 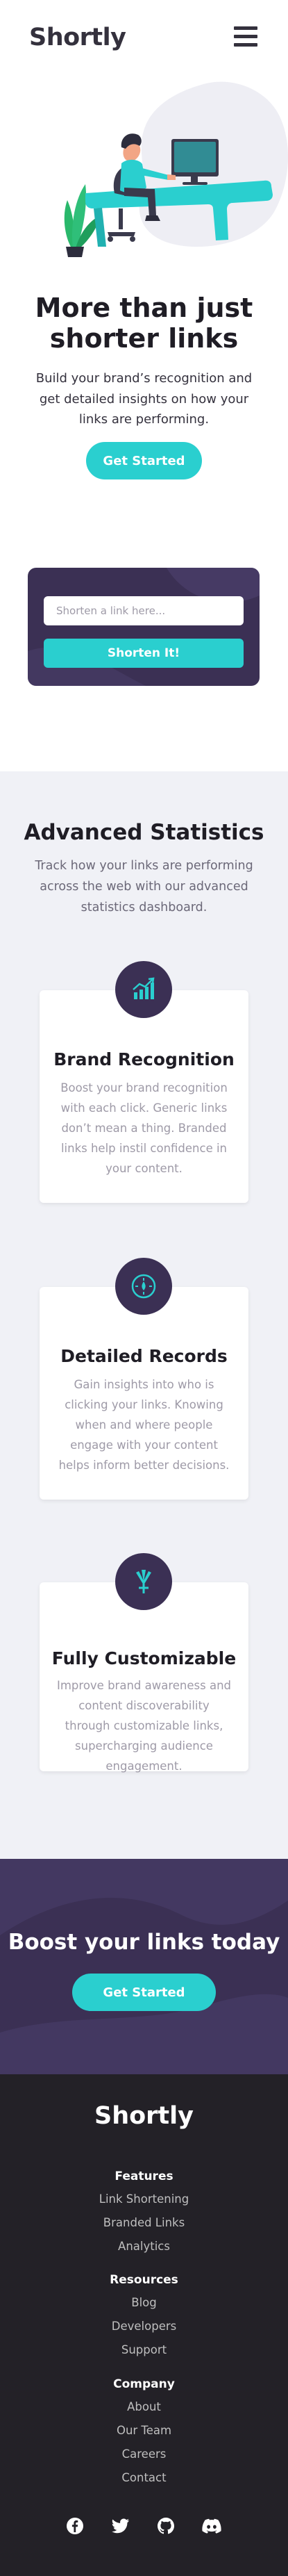 I want to click on boost-section: Boost your links today Get Started, so click(x=144, y=1967).